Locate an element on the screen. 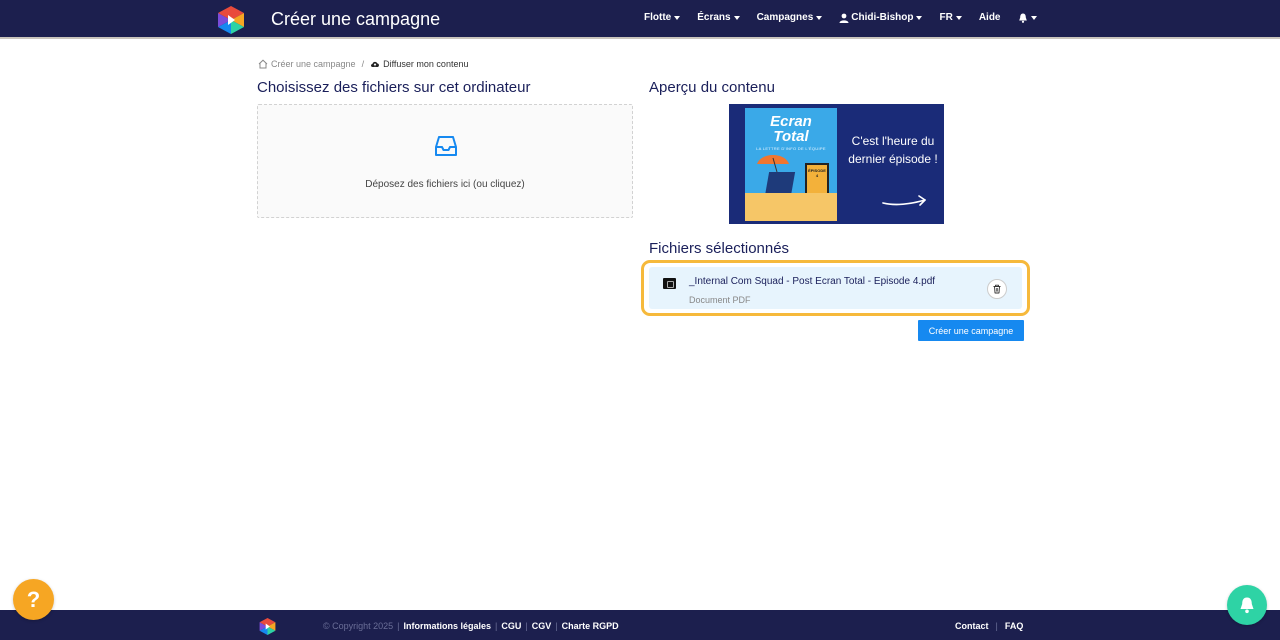 This screenshot has height=640, width=1280. user-icon is located at coordinates (844, 18).